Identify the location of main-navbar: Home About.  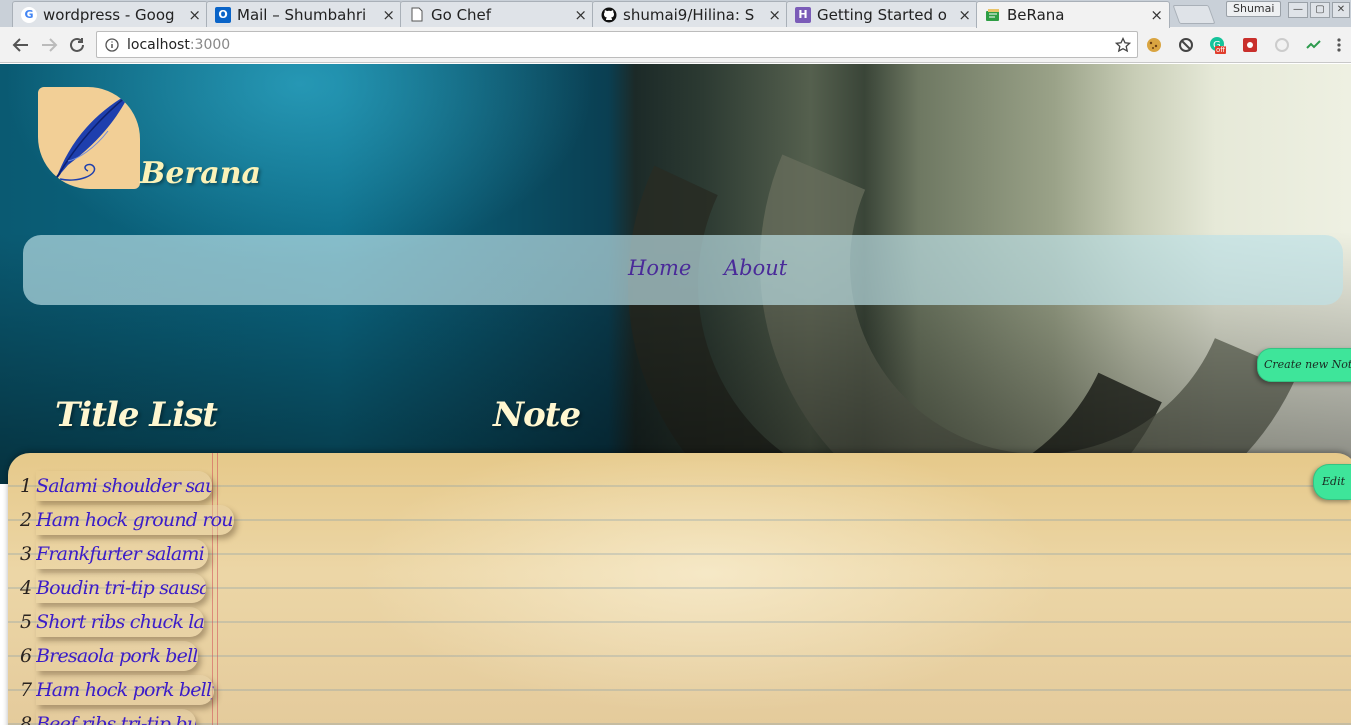
(683, 270).